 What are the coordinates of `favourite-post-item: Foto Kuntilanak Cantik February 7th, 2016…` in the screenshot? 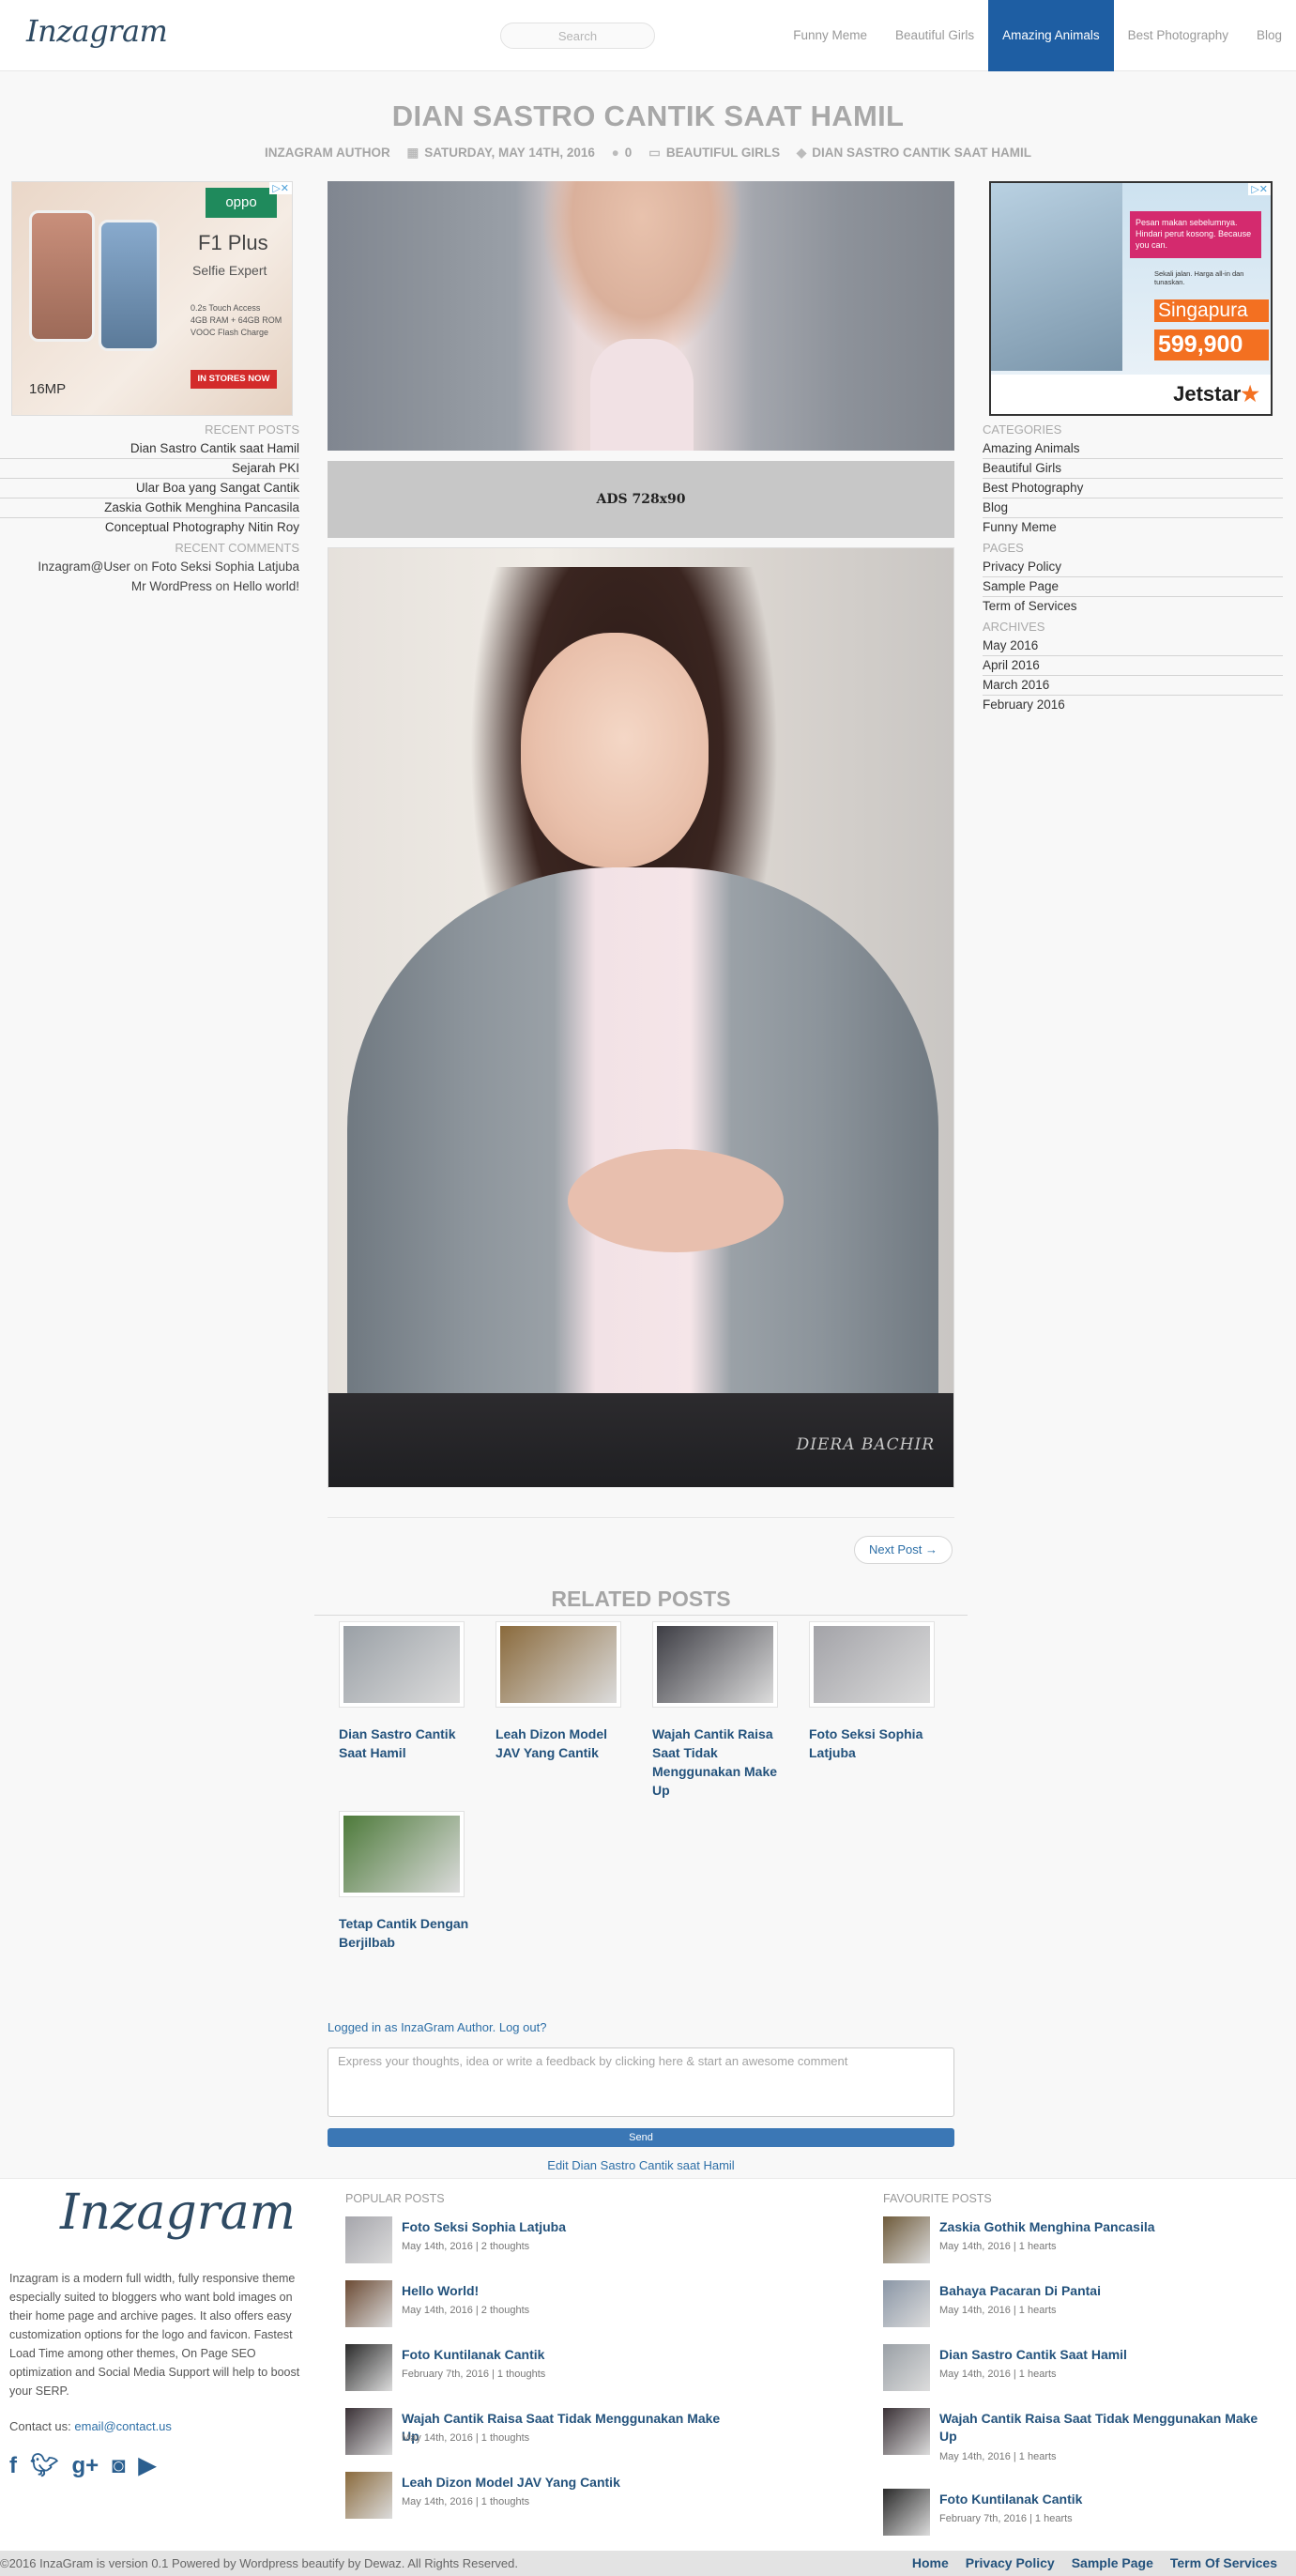 It's located at (1080, 2521).